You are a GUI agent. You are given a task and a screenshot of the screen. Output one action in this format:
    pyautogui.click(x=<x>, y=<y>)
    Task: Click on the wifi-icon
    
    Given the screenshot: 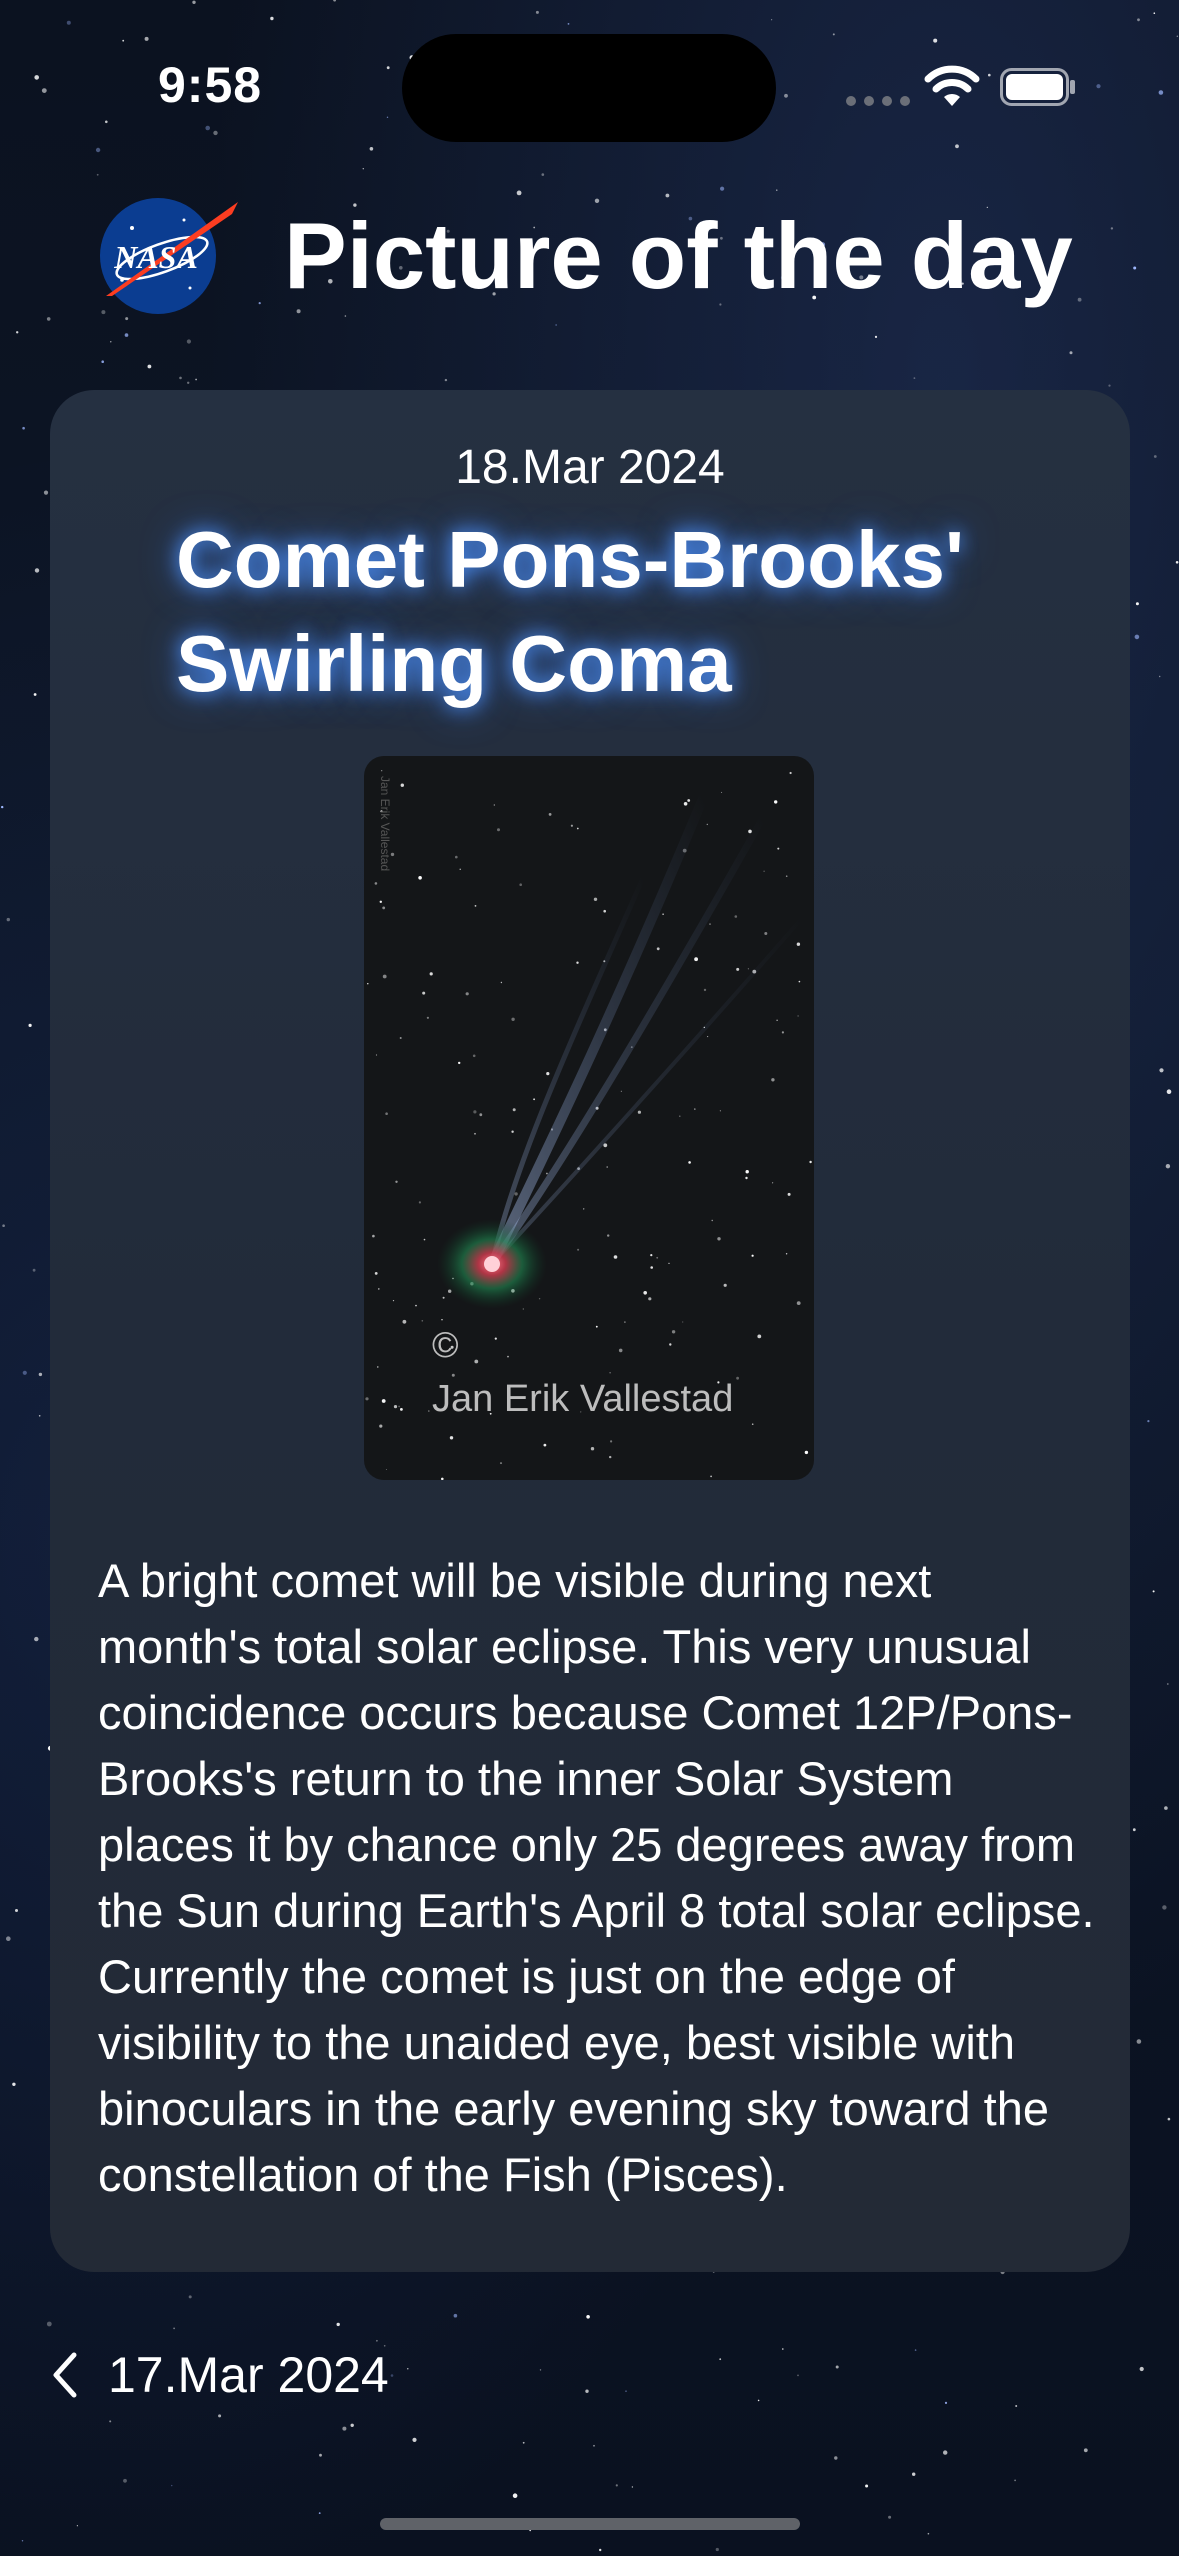 What is the action you would take?
    pyautogui.click(x=952, y=85)
    